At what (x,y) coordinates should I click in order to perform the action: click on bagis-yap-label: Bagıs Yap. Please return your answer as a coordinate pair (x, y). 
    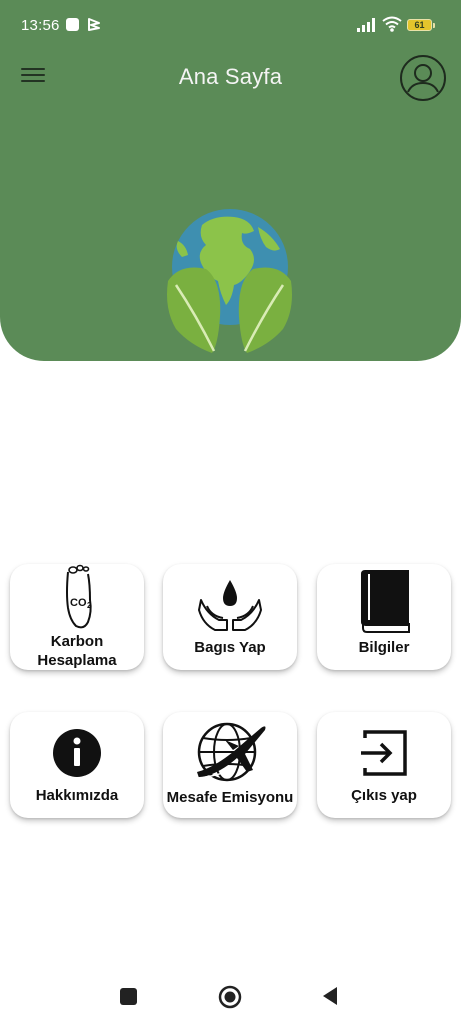
    Looking at the image, I should click on (230, 647).